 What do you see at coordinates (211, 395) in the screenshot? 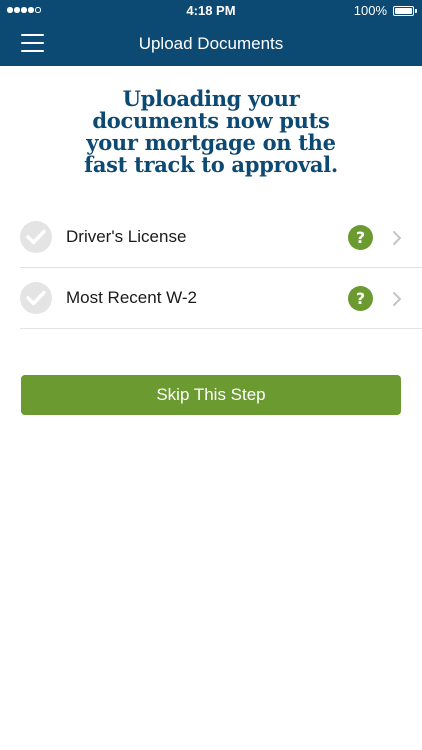
I see `skip-step-button: Skip This Step` at bounding box center [211, 395].